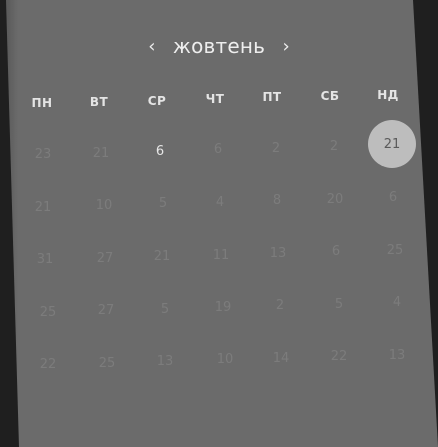 This screenshot has width=438, height=447. Describe the element at coordinates (286, 46) in the screenshot. I see `chevron-right-icon: ›` at that location.